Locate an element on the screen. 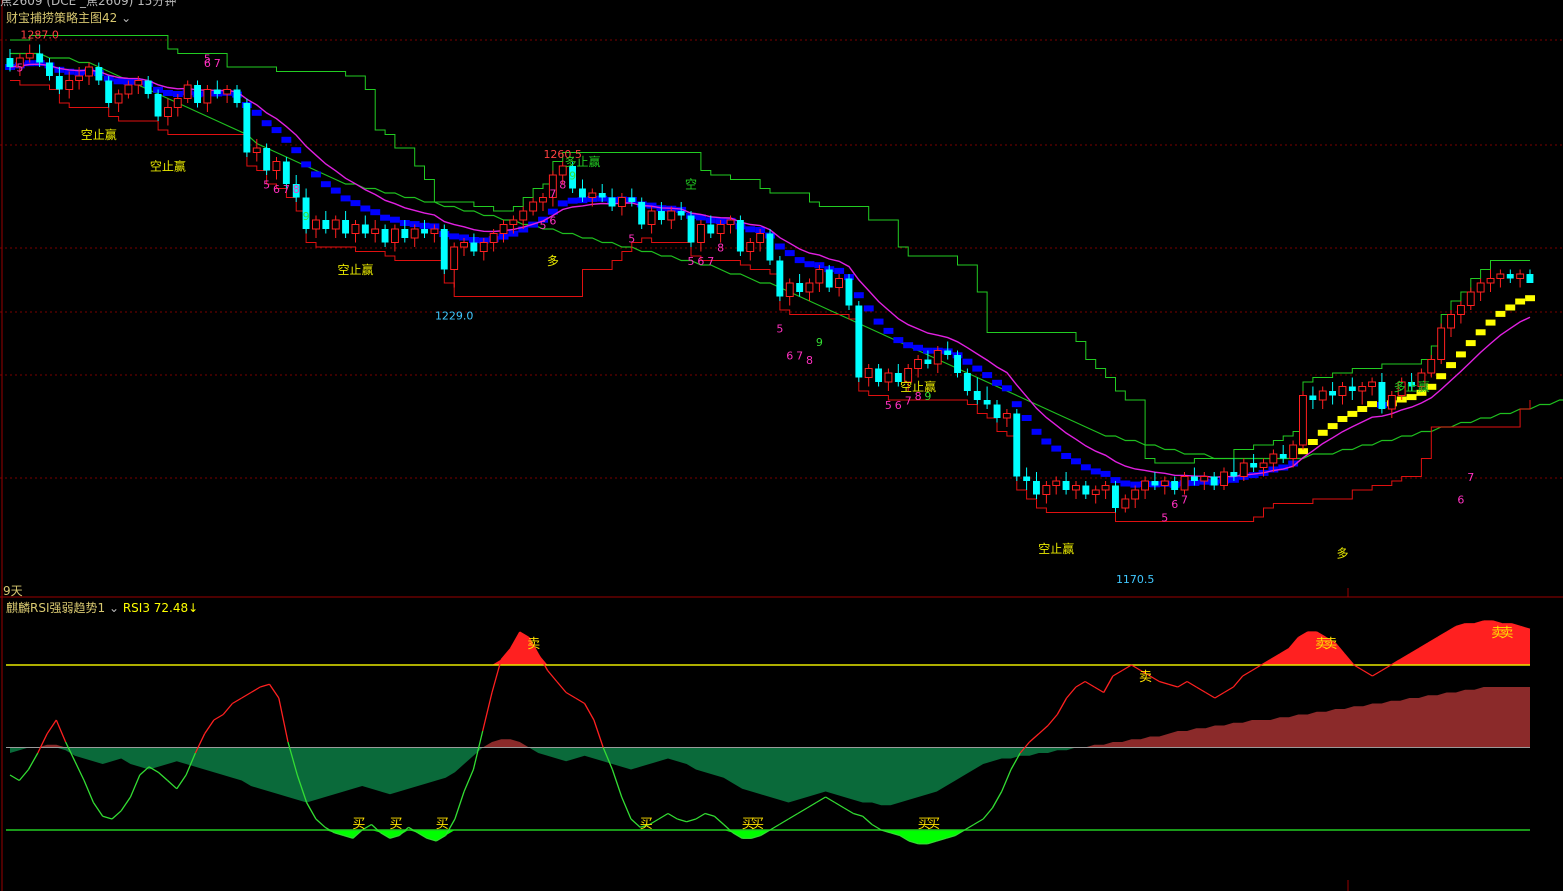  count-label: 8 is located at coordinates (809, 360).